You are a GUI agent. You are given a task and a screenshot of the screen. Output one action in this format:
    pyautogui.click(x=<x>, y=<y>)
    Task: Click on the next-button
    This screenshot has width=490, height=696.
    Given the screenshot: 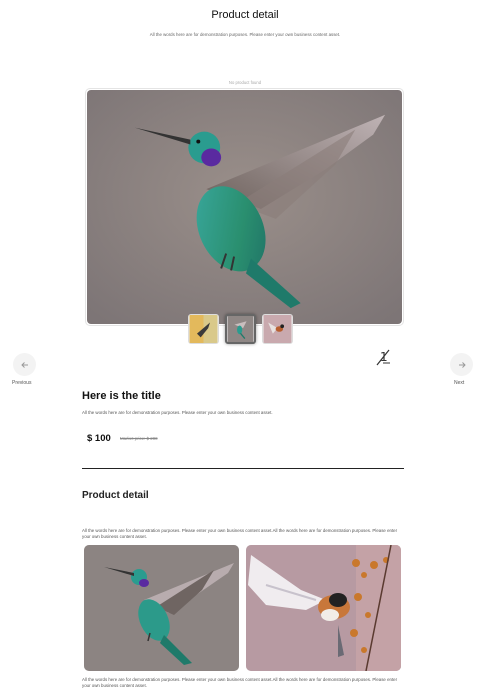 What is the action you would take?
    pyautogui.click(x=461, y=364)
    